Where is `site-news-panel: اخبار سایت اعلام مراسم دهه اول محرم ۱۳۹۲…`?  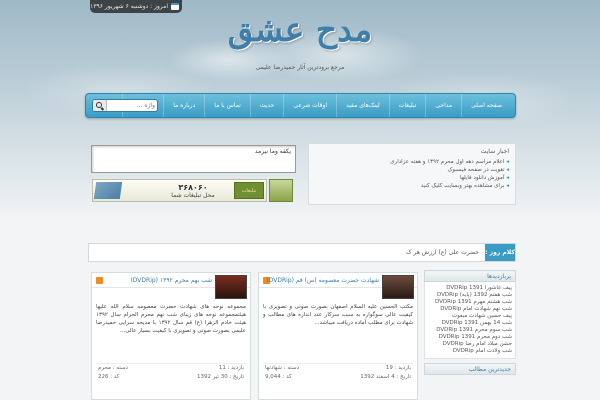
site-news-panel: اخبار سایت اعلام مراسم دهه اول محرم ۱۳۹۲… is located at coordinates (412, 174).